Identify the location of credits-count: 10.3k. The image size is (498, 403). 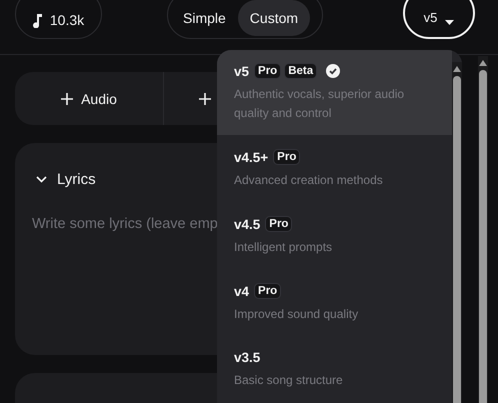
(67, 20).